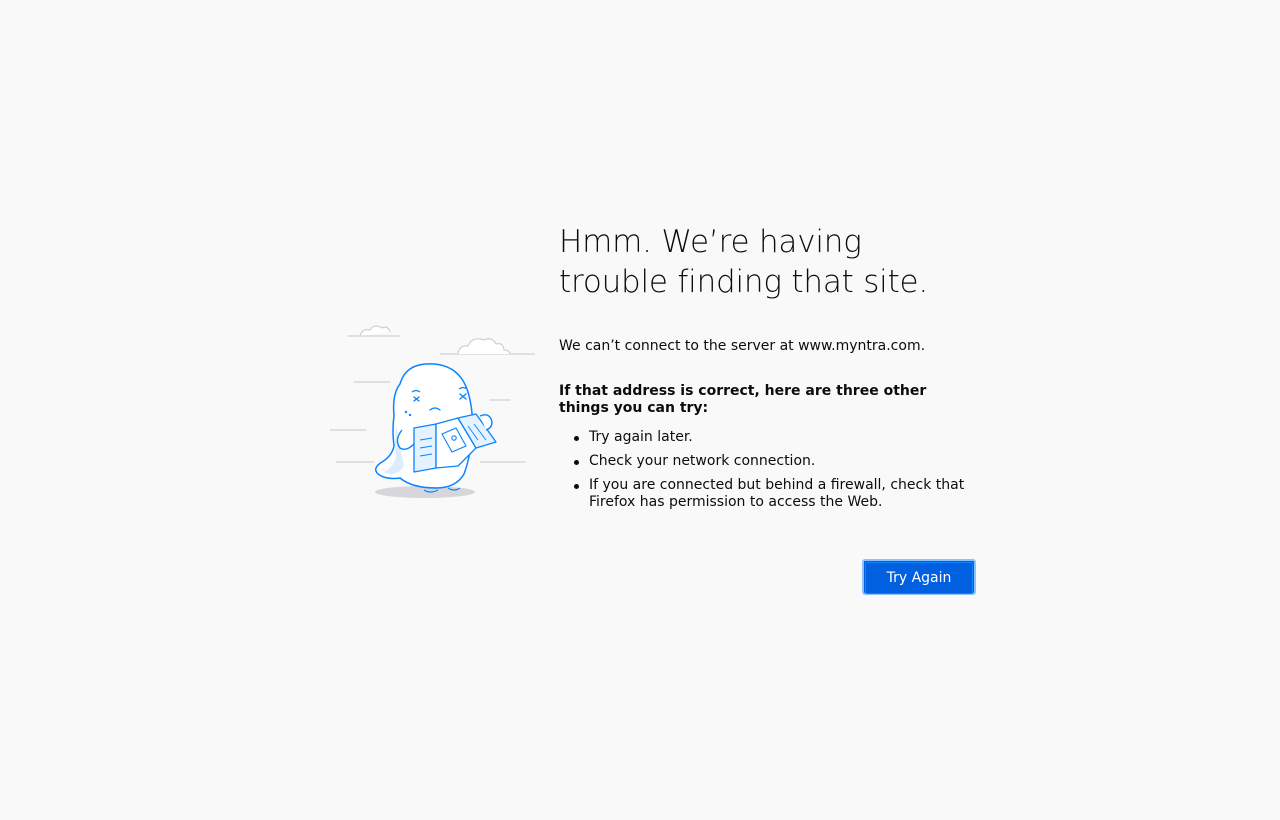 This screenshot has width=1280, height=820. I want to click on try-again-label: Try Again, so click(919, 578).